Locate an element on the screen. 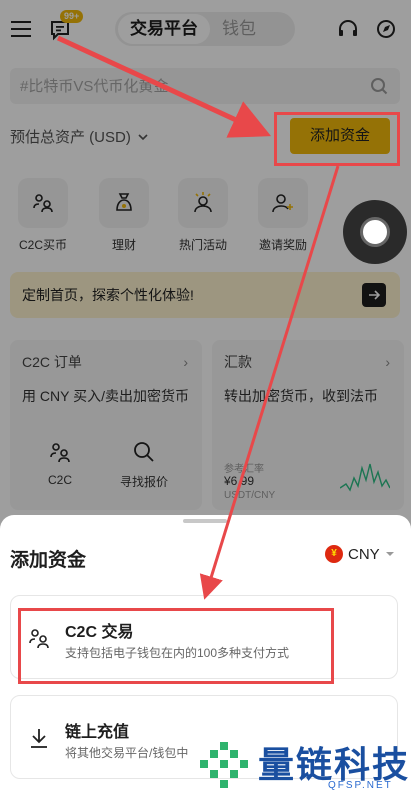 The height and width of the screenshot is (795, 411). watermark-logo-icon is located at coordinates (224, 765).